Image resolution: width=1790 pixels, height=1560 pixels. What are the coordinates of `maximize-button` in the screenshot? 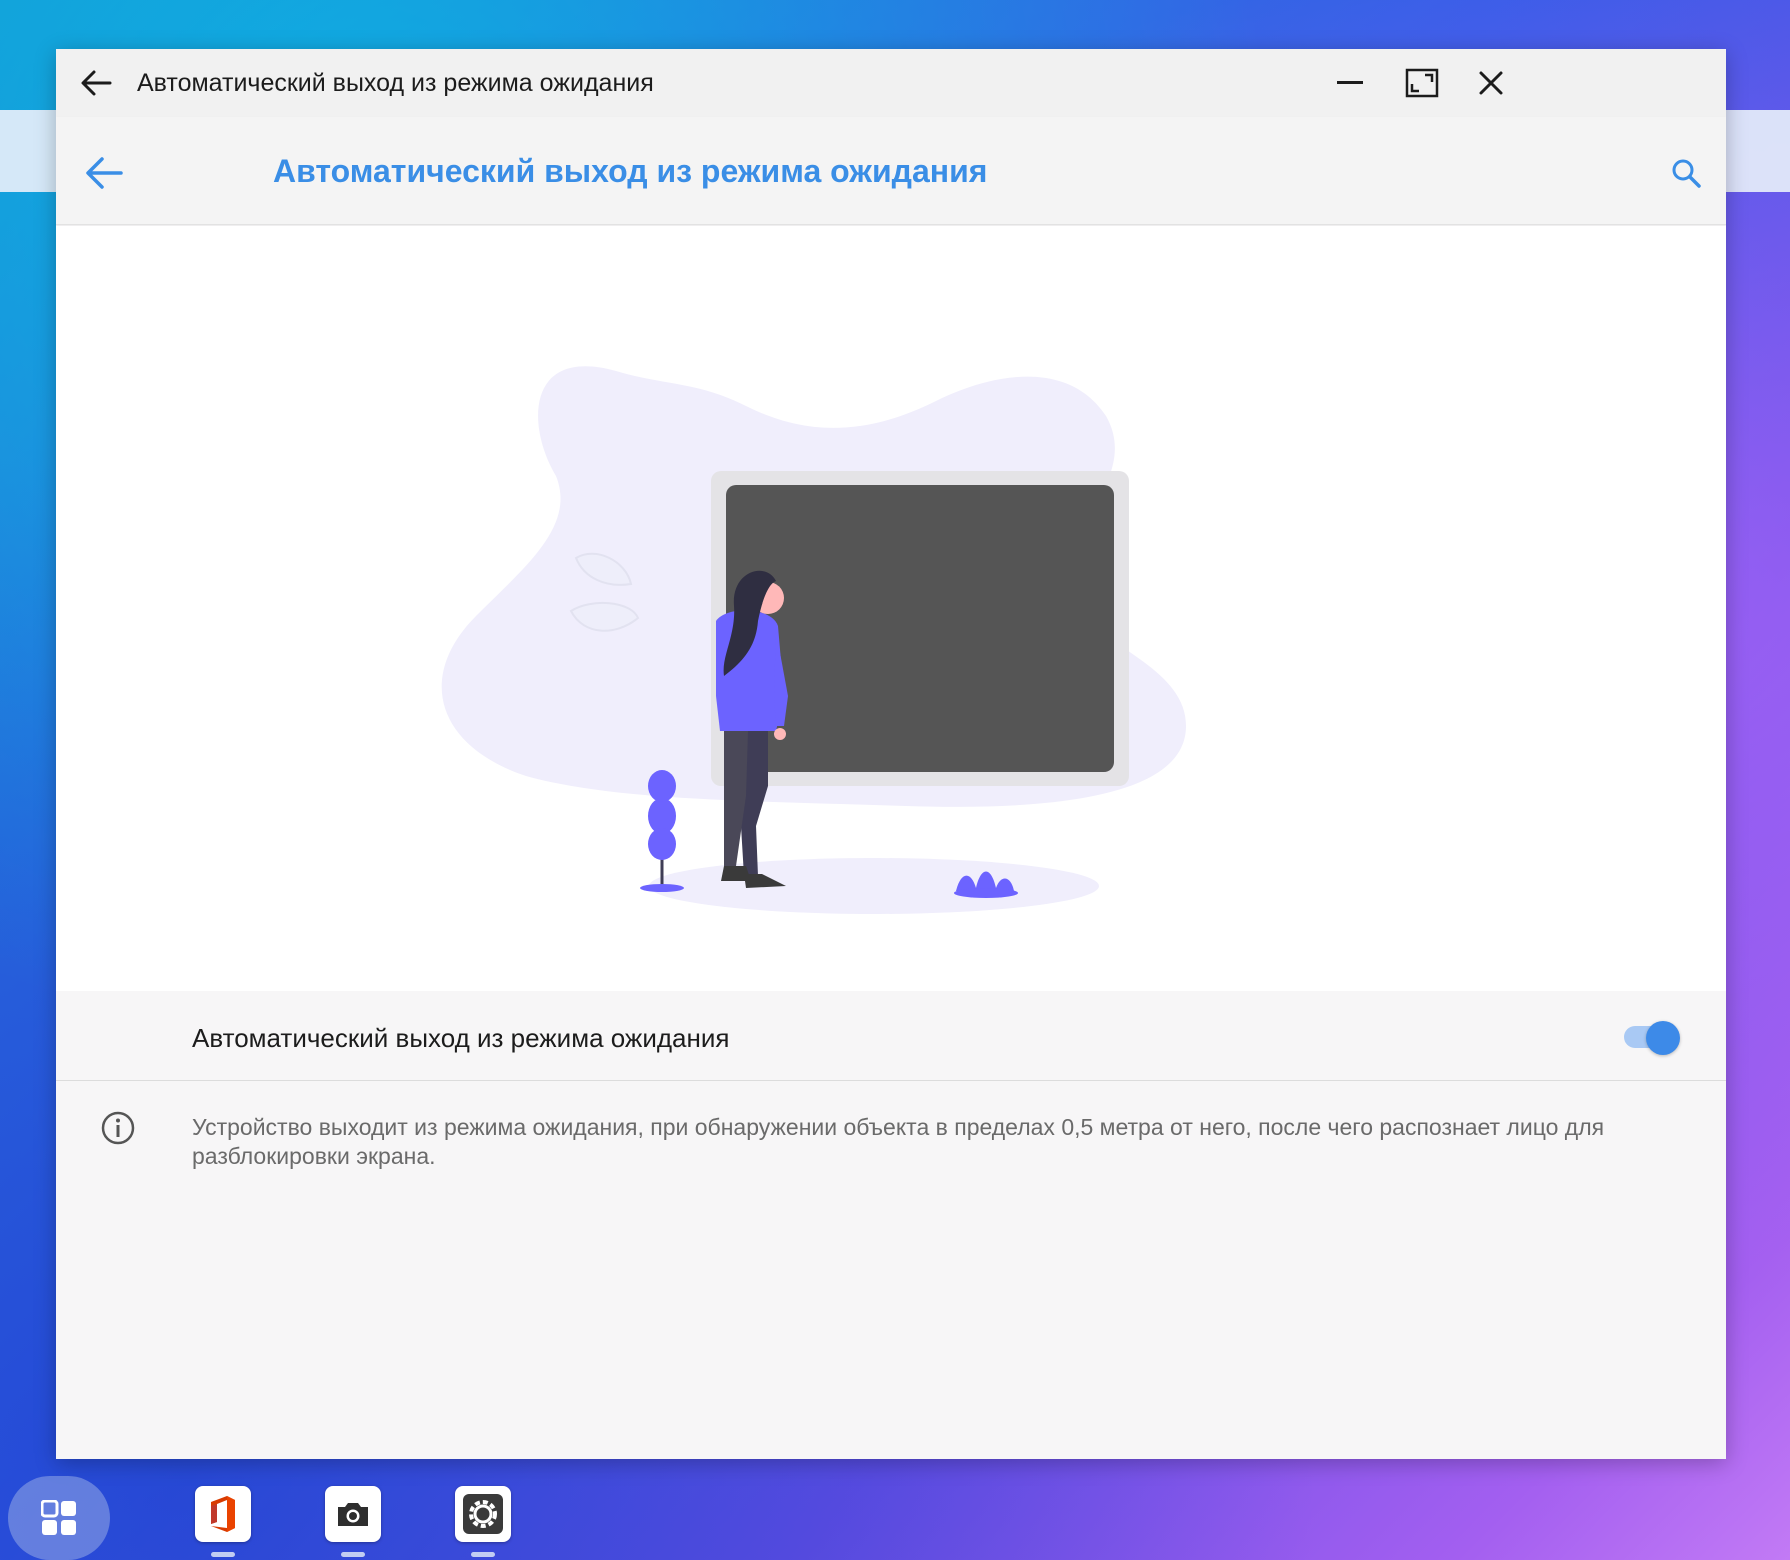 It's located at (1422, 83).